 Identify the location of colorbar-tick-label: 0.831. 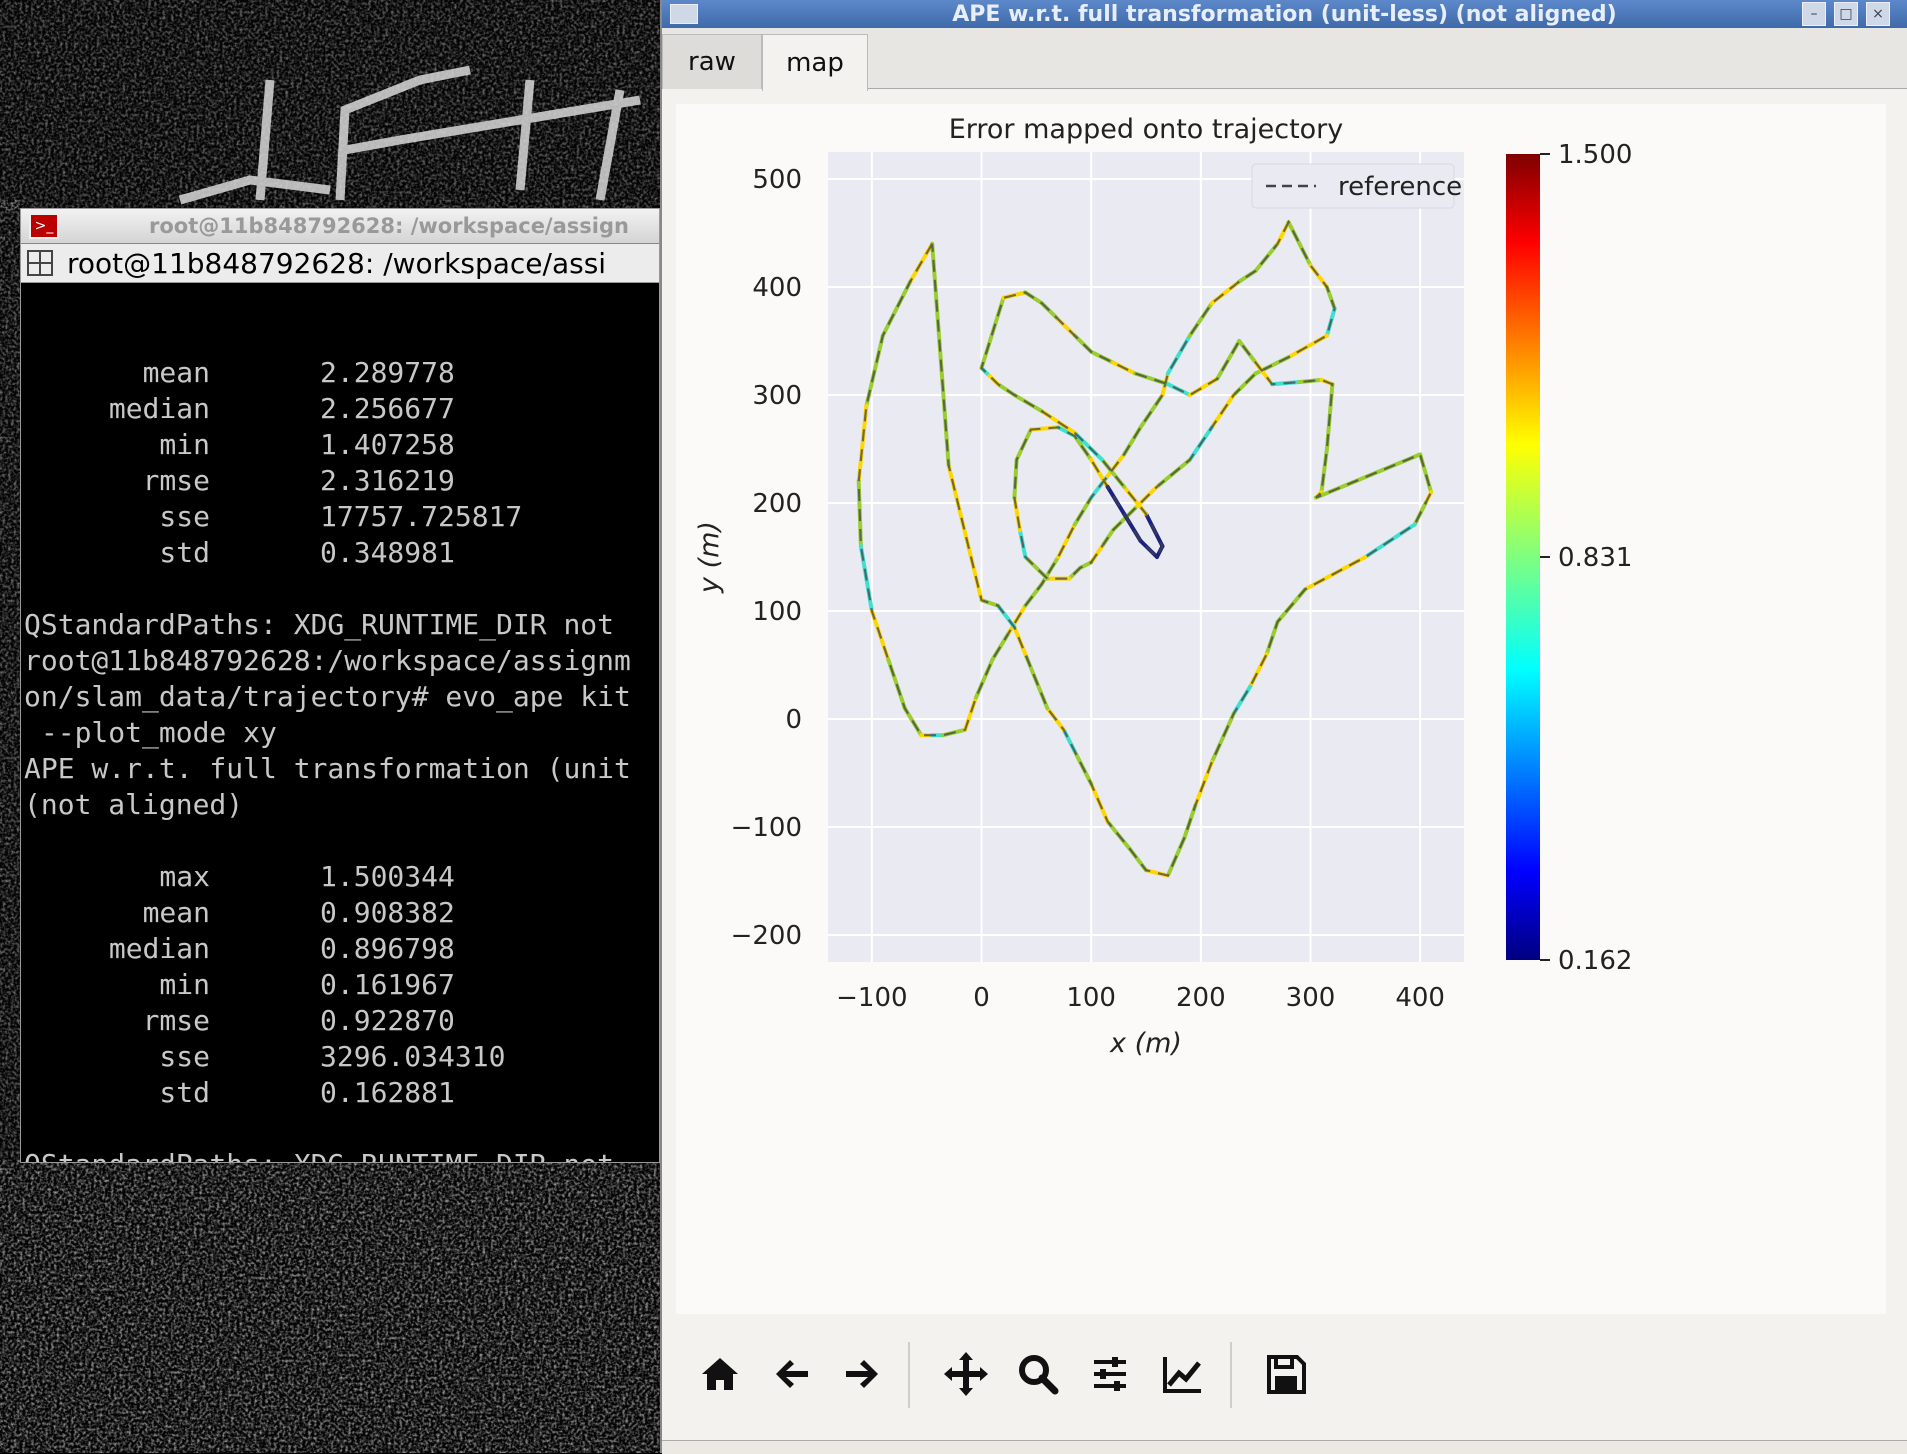
(1595, 558).